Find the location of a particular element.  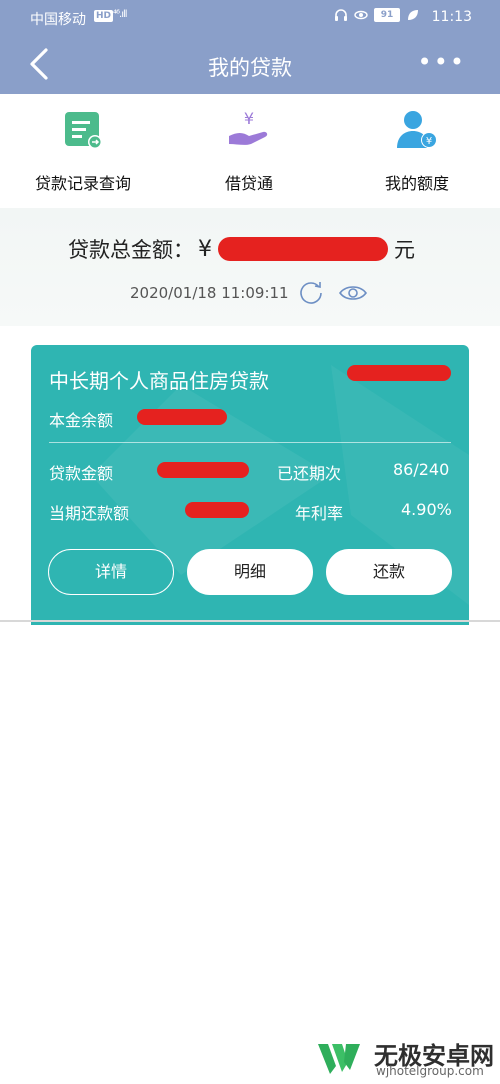

more-options-icon: ••• is located at coordinates (442, 62).